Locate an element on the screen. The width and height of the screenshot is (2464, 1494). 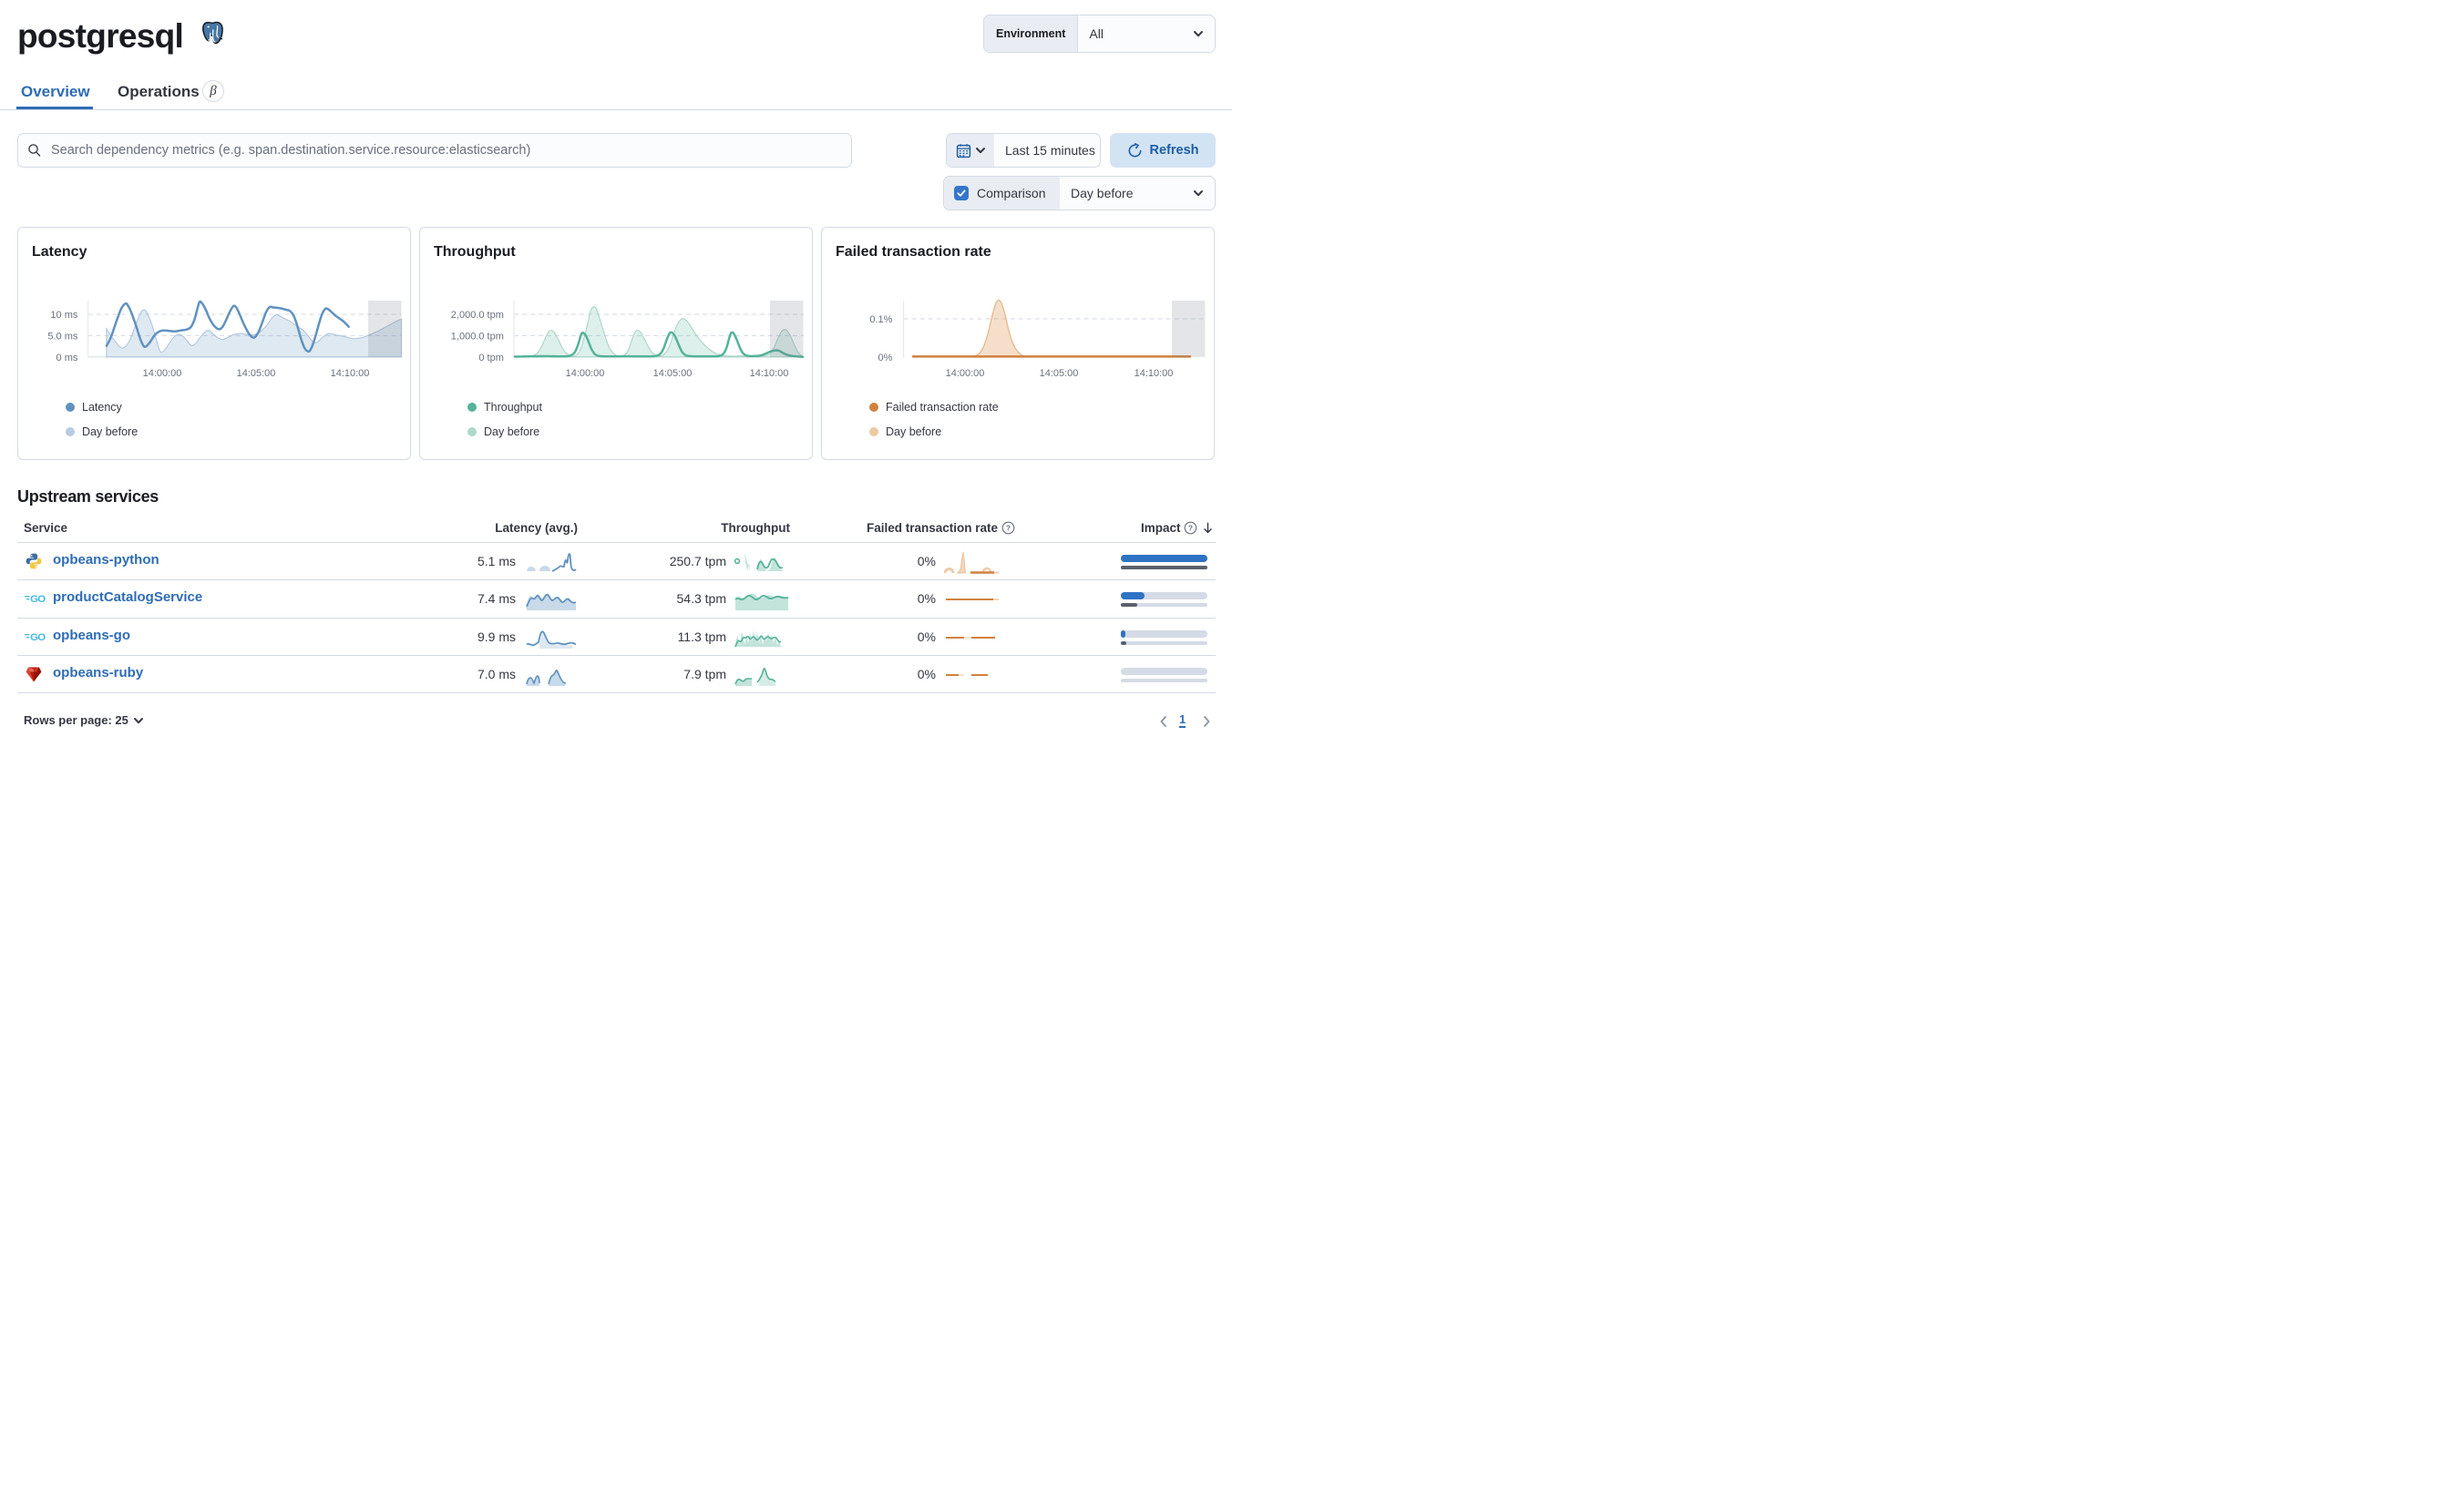
svg-text: 0.1% is located at coordinates (880, 320).